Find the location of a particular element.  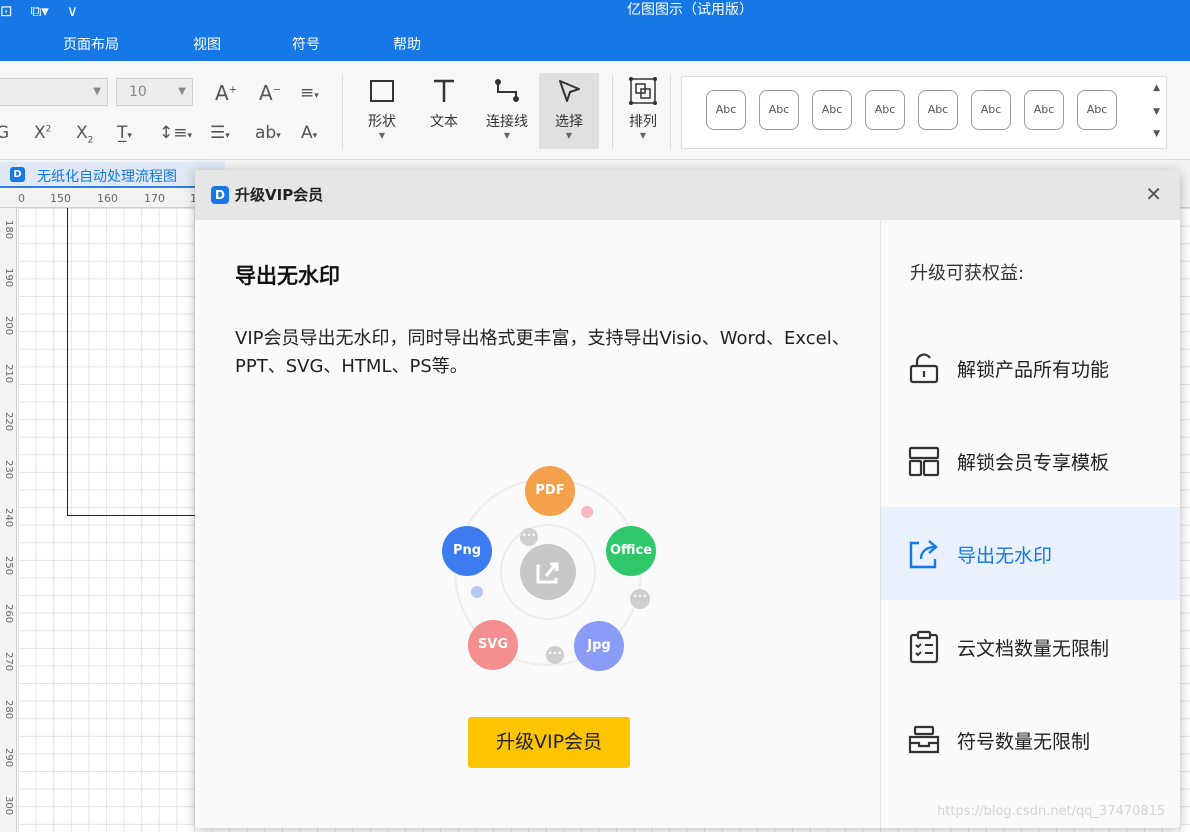

document-tab: D 无纸化自动处理流程图 is located at coordinates (112, 175).